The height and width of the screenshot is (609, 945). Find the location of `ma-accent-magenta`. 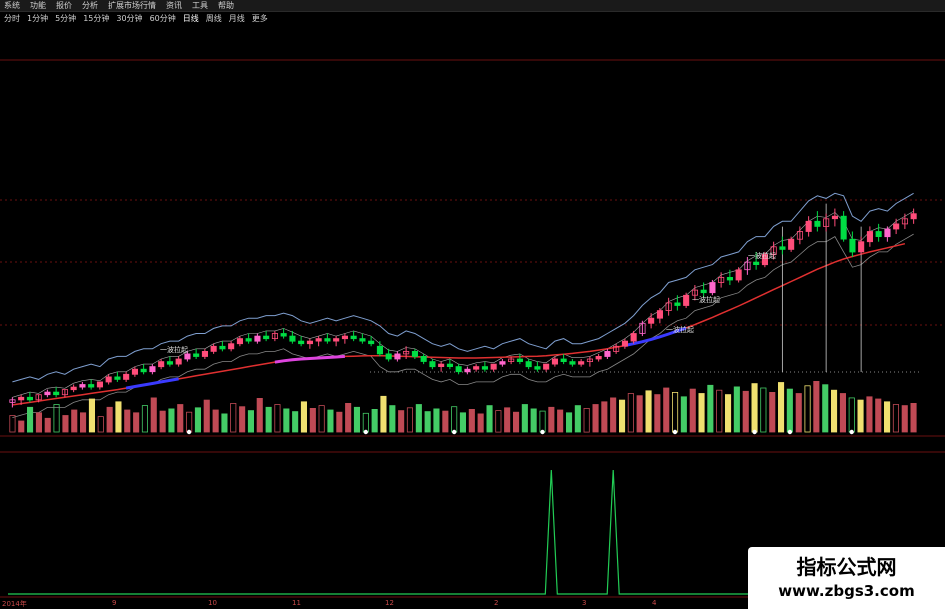

ma-accent-magenta is located at coordinates (310, 359).